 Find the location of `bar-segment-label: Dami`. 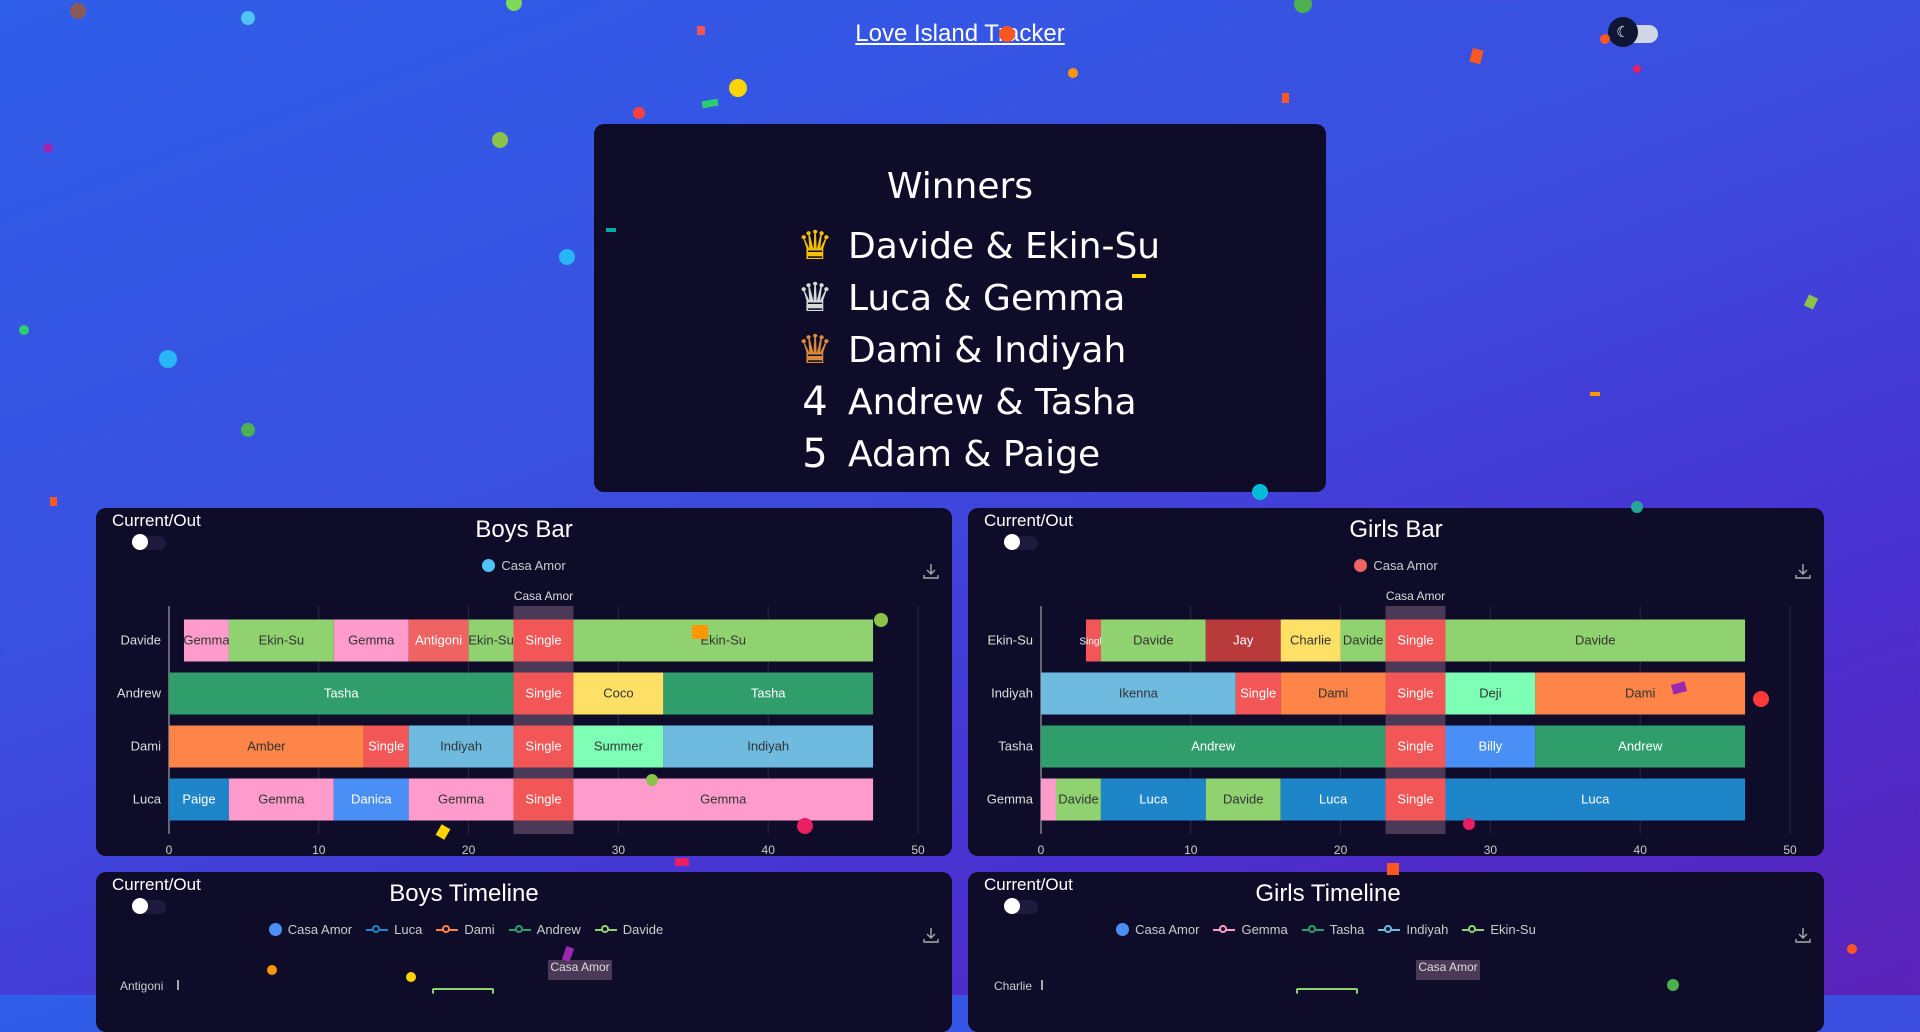

bar-segment-label: Dami is located at coordinates (1640, 693).